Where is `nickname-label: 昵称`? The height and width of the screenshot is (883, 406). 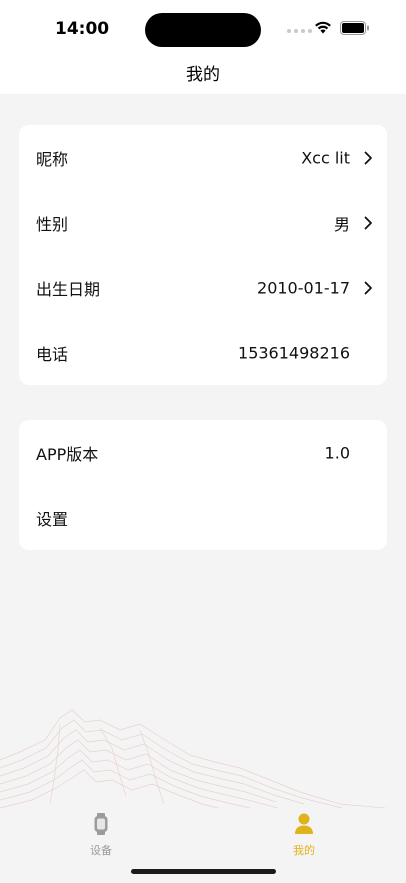
nickname-label: 昵称 is located at coordinates (52, 159).